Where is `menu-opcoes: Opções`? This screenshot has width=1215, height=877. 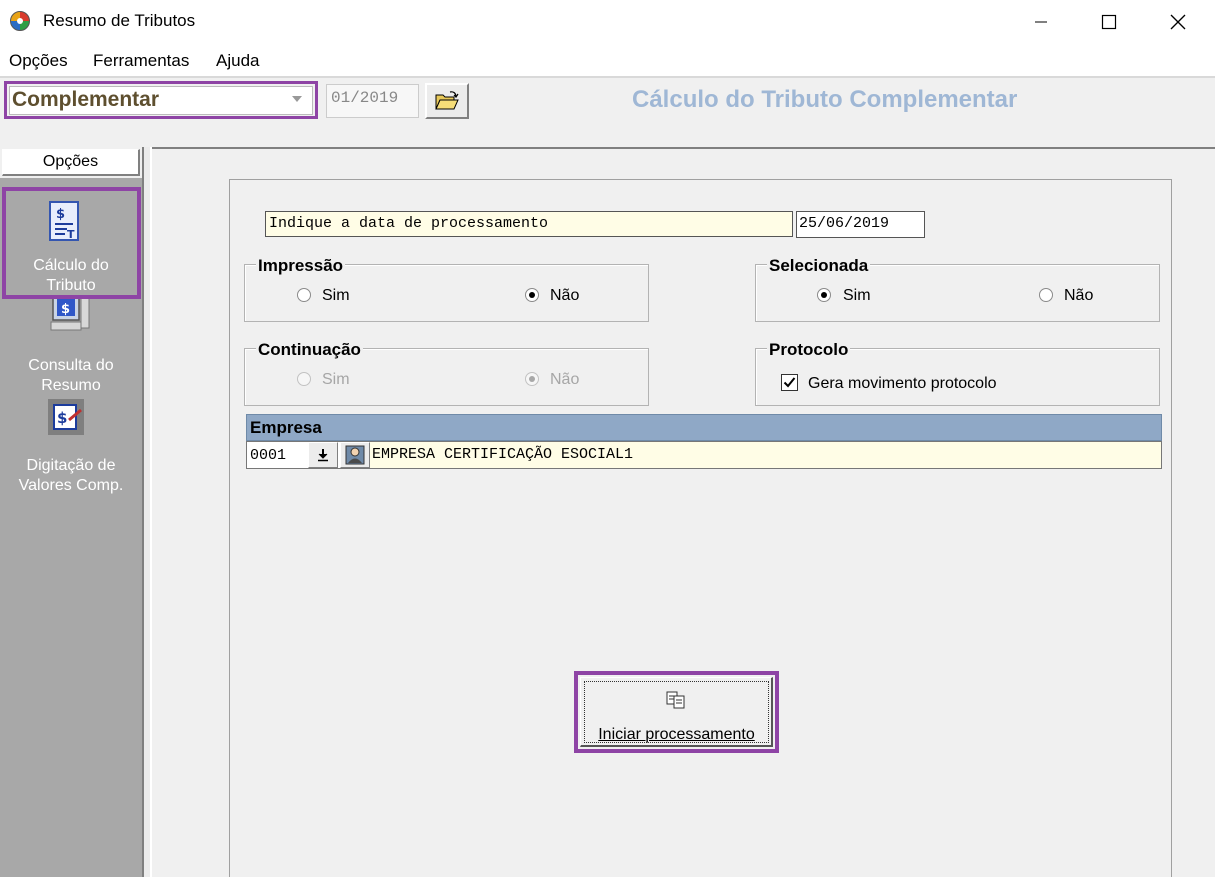 menu-opcoes: Opções is located at coordinates (38, 61).